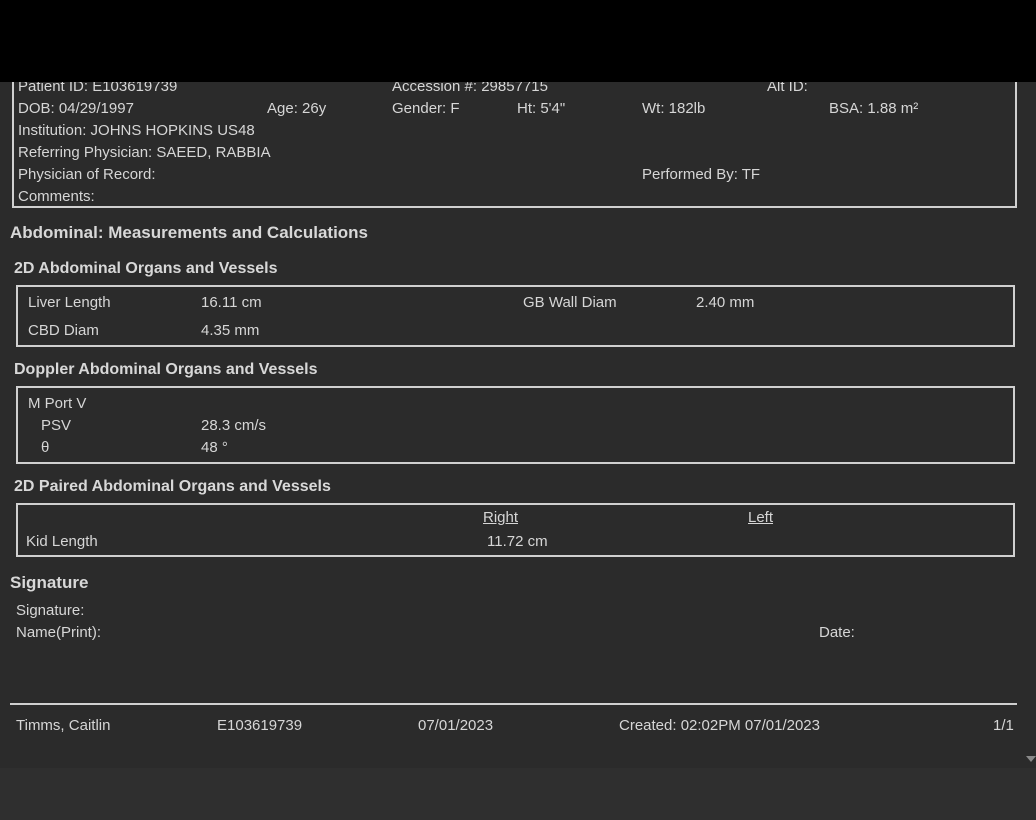  Describe the element at coordinates (719, 725) in the screenshot. I see `footer-created: Created: 02:02PM 07/01/2023` at that location.